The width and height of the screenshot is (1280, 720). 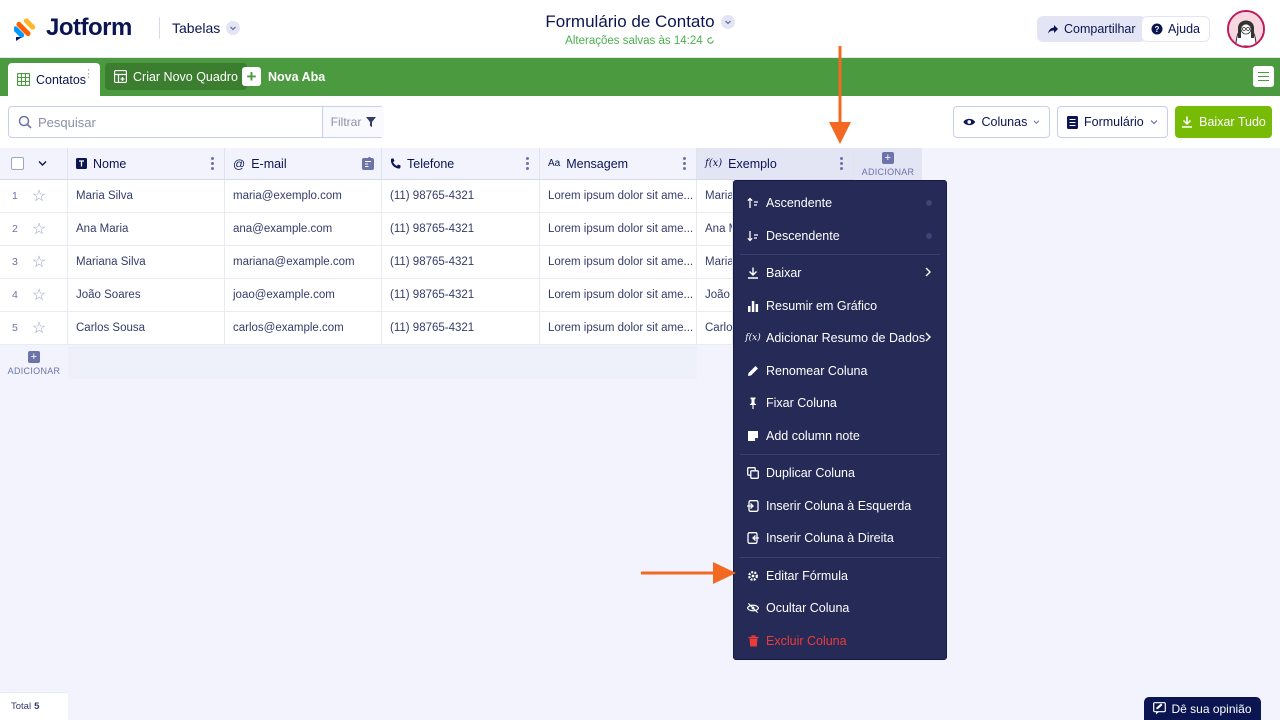 What do you see at coordinates (283, 76) in the screenshot?
I see `new-tab-button: + Nova Aba` at bounding box center [283, 76].